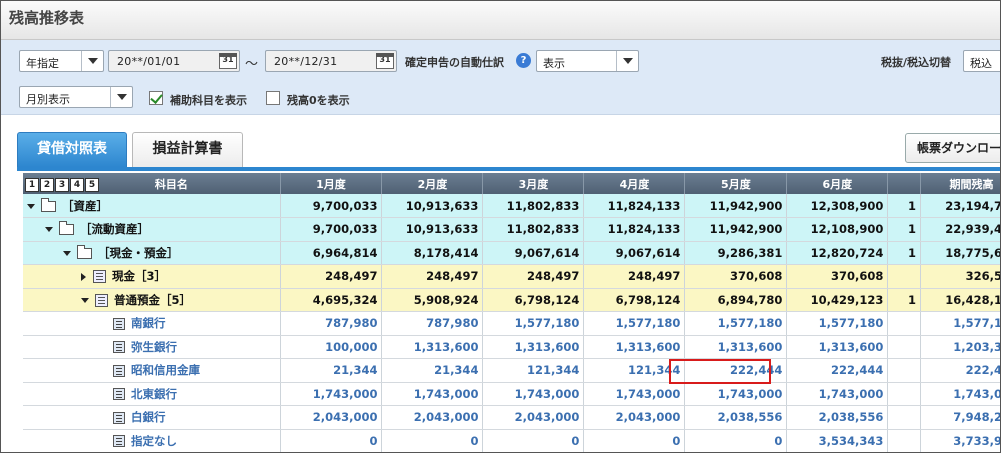 The image size is (1001, 453). What do you see at coordinates (837, 183) in the screenshot?
I see `column-header-month: 6月度` at bounding box center [837, 183].